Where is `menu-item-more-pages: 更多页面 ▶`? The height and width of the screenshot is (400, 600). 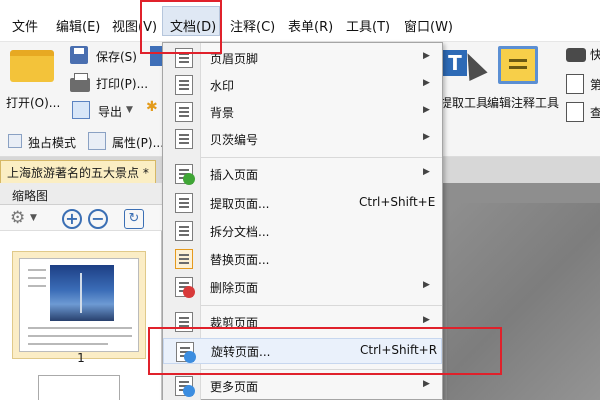
menu-item-more-pages: 更多页面 ▶ is located at coordinates (302, 386).